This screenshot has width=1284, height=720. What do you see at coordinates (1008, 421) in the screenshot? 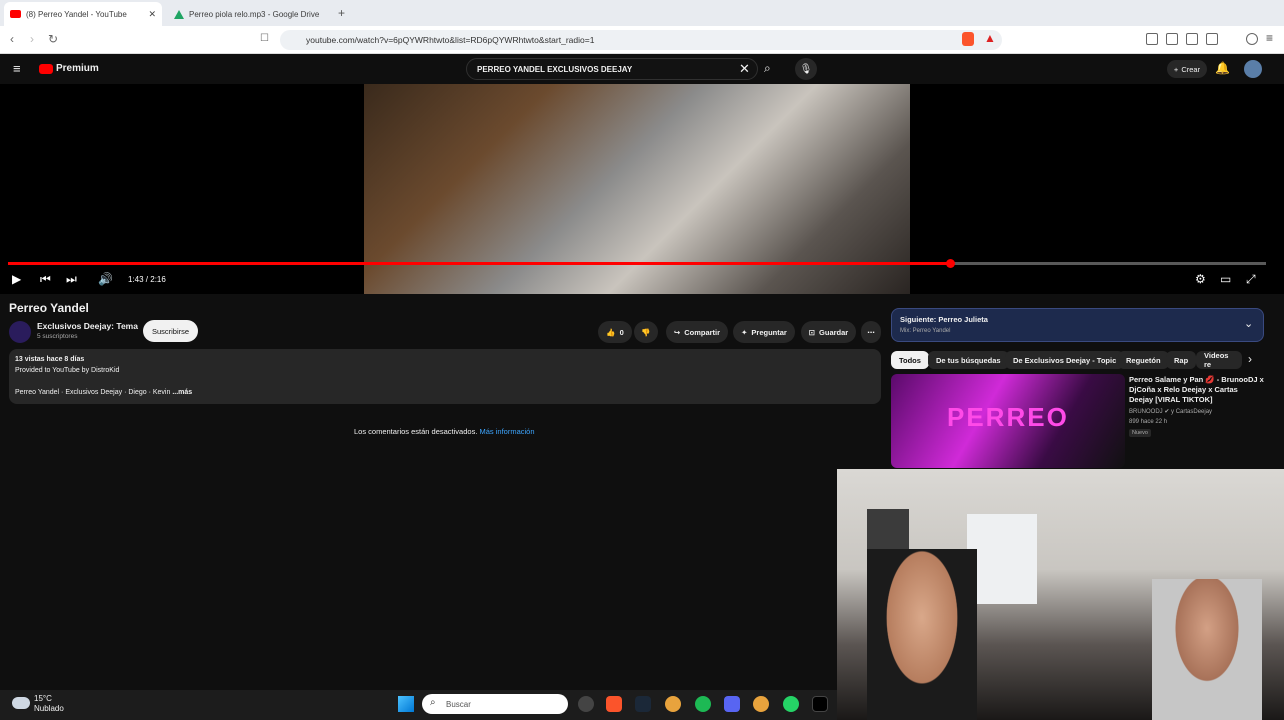
I see `recommended-thumbnail: PERREO` at bounding box center [1008, 421].